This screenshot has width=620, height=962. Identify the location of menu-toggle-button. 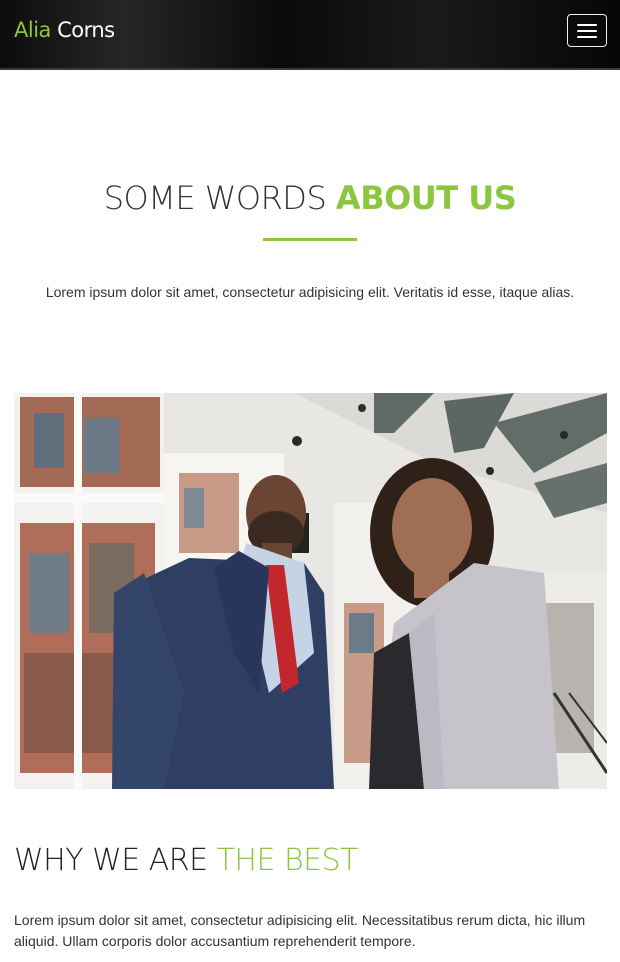
(587, 30).